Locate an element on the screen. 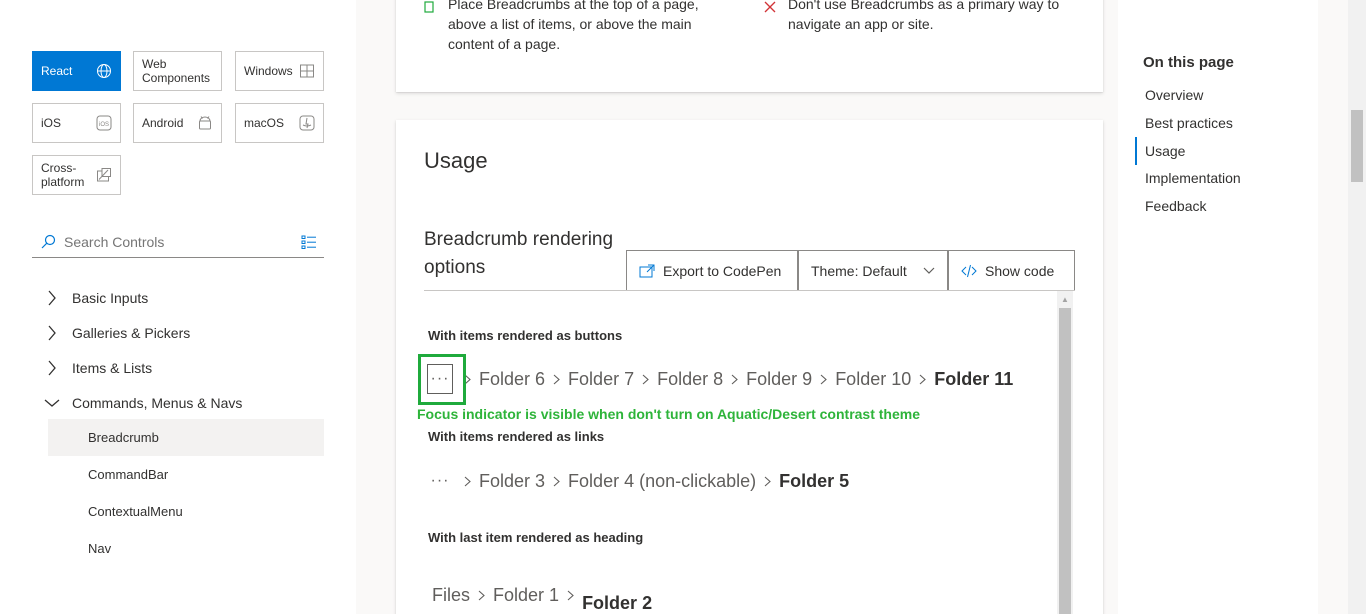 This screenshot has height=614, width=1366. nav-item-label: ContextualMenu is located at coordinates (135, 511).